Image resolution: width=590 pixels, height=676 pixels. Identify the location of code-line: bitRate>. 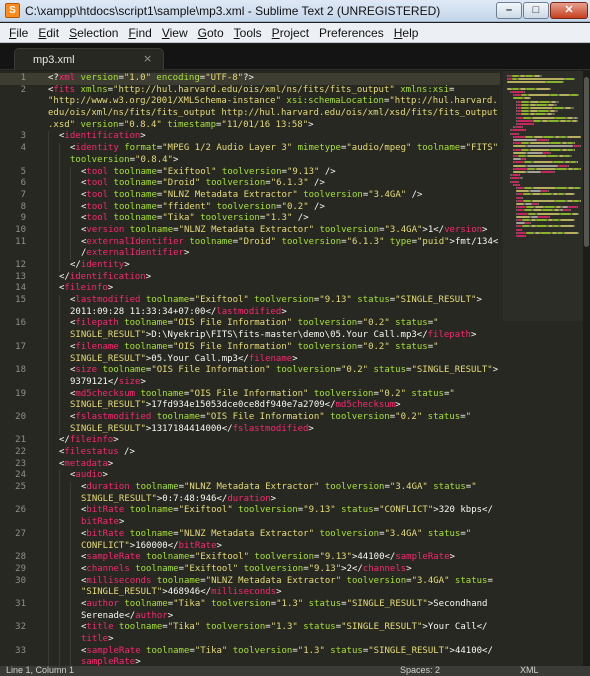
(250, 523).